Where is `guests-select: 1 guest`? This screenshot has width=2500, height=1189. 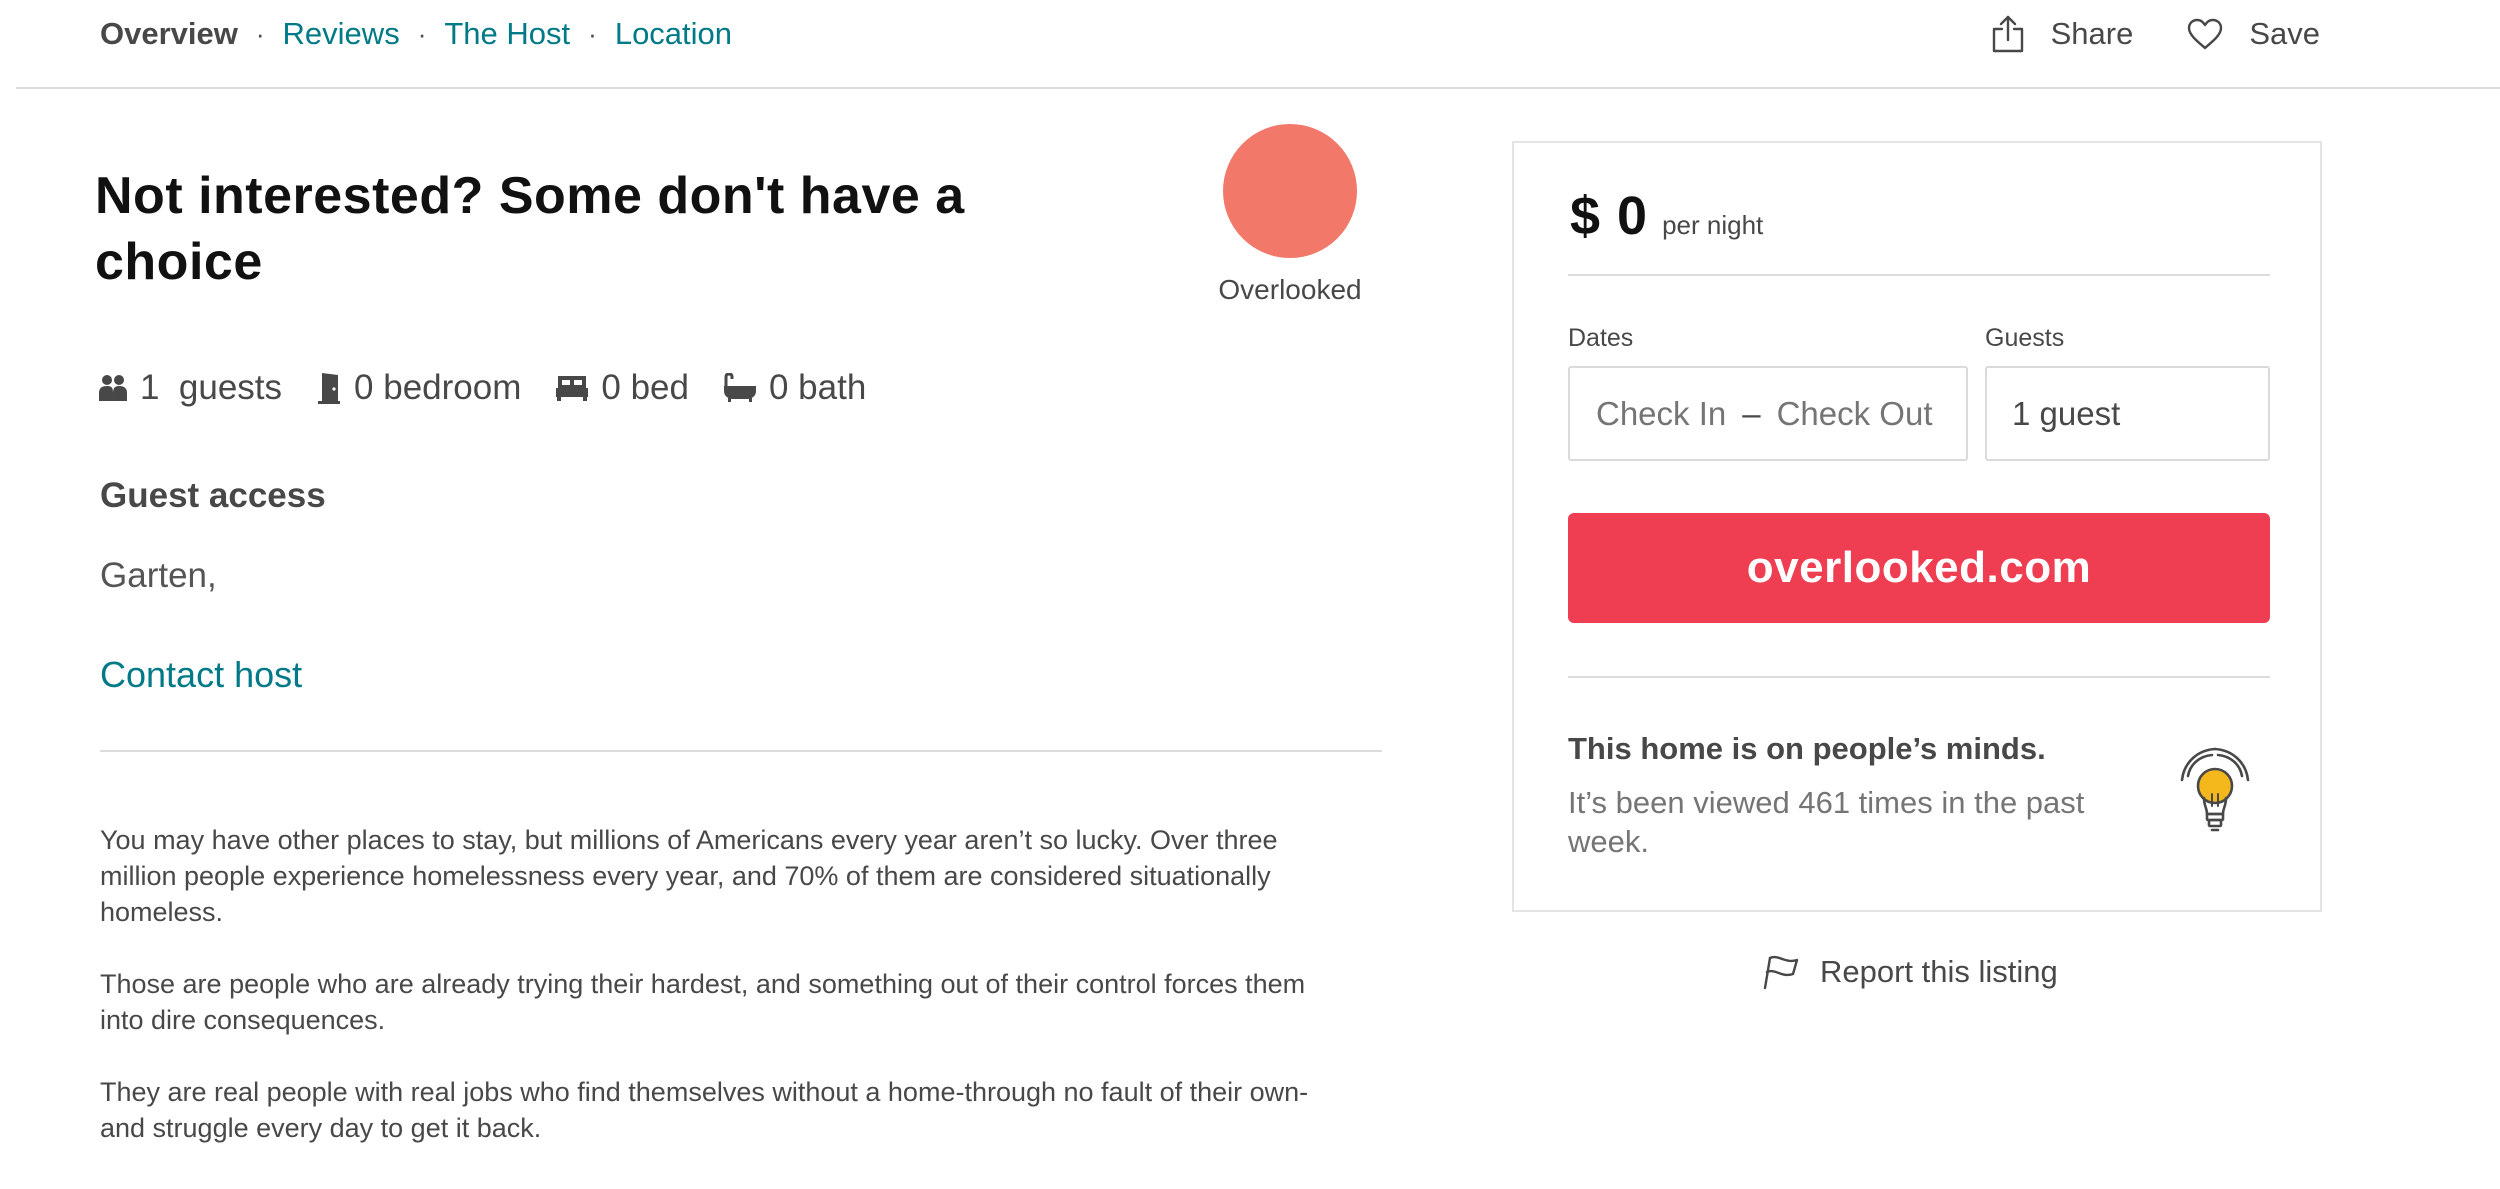
guests-select: 1 guest is located at coordinates (2127, 413).